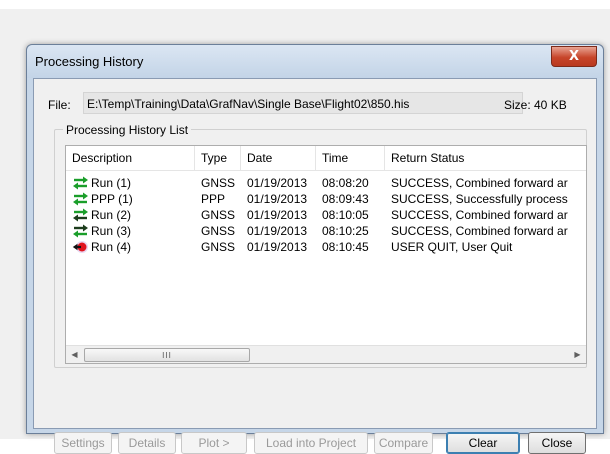  What do you see at coordinates (111, 183) in the screenshot?
I see `row-description: Run (1)` at bounding box center [111, 183].